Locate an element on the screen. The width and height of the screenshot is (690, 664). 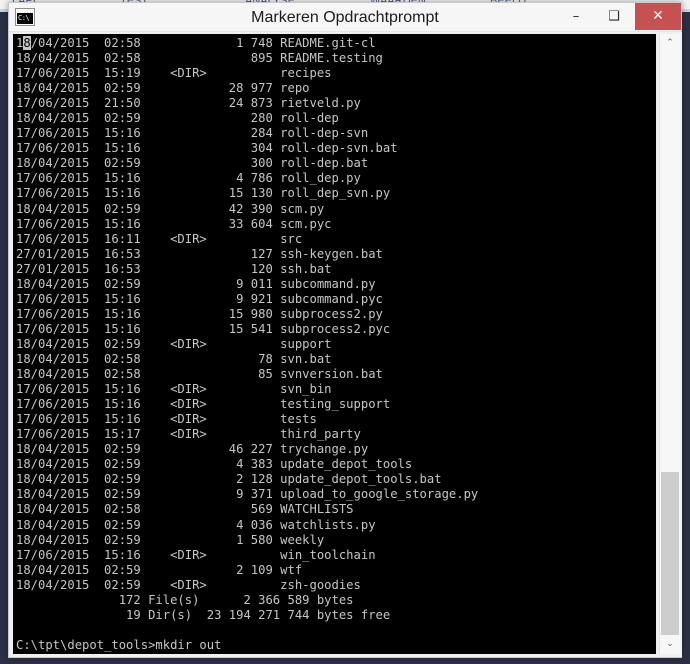
scroll-down-arrow-icon: ⌄ is located at coordinates (670, 644).